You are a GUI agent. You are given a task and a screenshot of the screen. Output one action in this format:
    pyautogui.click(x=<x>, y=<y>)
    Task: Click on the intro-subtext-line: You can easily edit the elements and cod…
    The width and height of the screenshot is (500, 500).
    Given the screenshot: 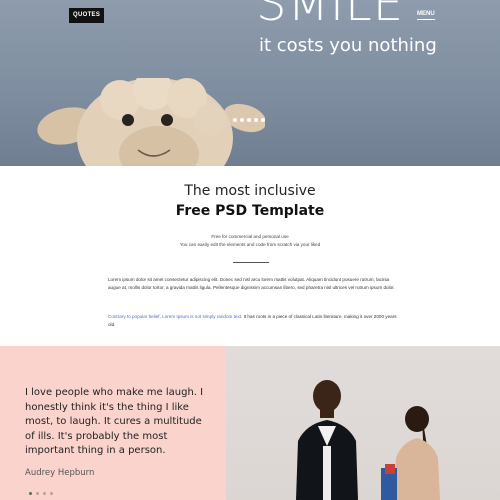 What is the action you would take?
    pyautogui.click(x=250, y=244)
    